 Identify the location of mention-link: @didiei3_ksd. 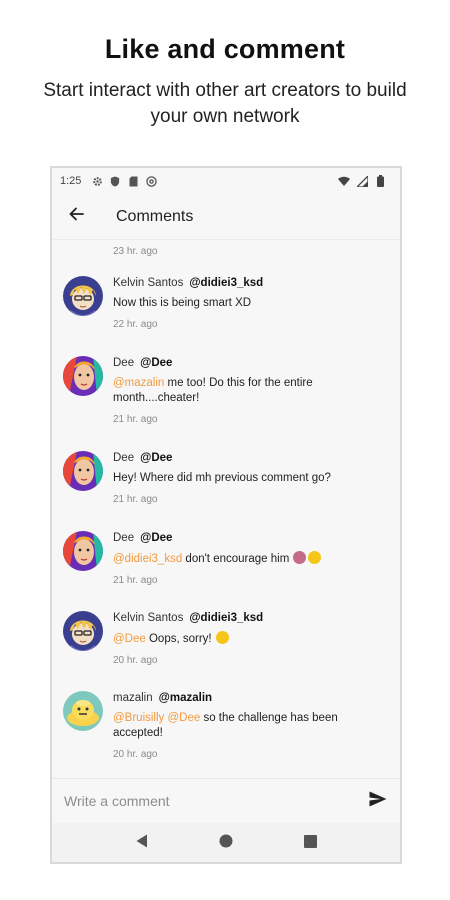
(147, 559).